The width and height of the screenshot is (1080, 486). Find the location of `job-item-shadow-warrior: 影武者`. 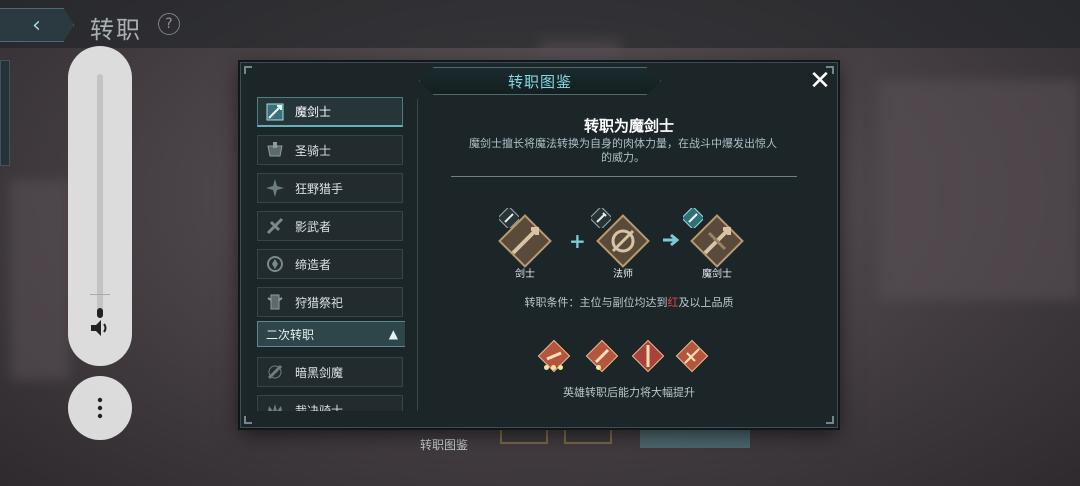

job-item-shadow-warrior: 影武者 is located at coordinates (330, 226).